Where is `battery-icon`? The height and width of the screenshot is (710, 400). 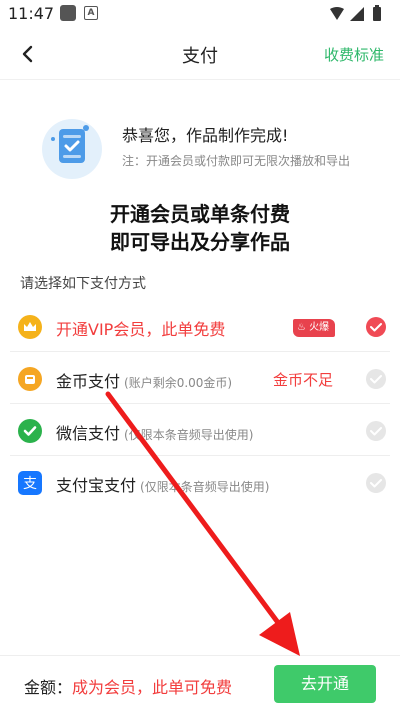
battery-icon is located at coordinates (377, 14).